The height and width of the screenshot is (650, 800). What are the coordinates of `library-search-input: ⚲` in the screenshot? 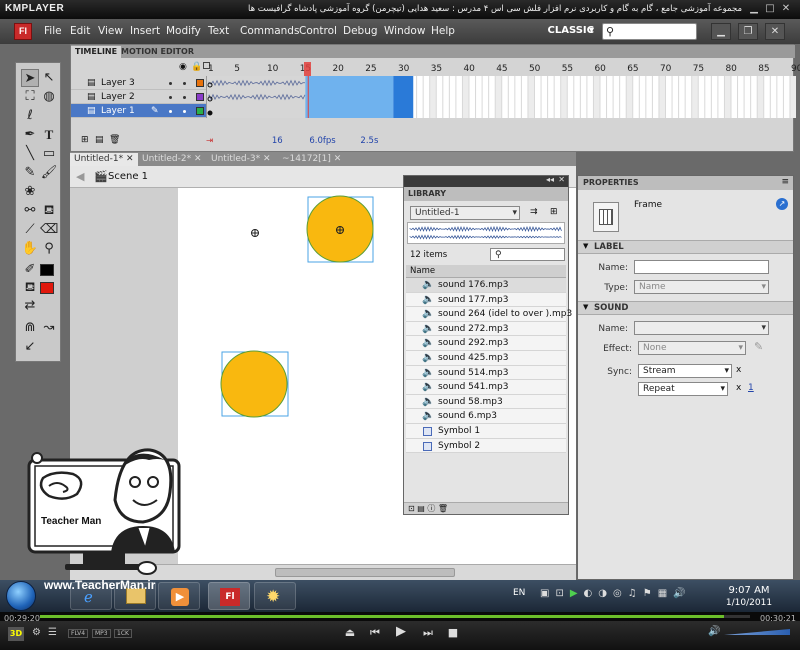 It's located at (527, 254).